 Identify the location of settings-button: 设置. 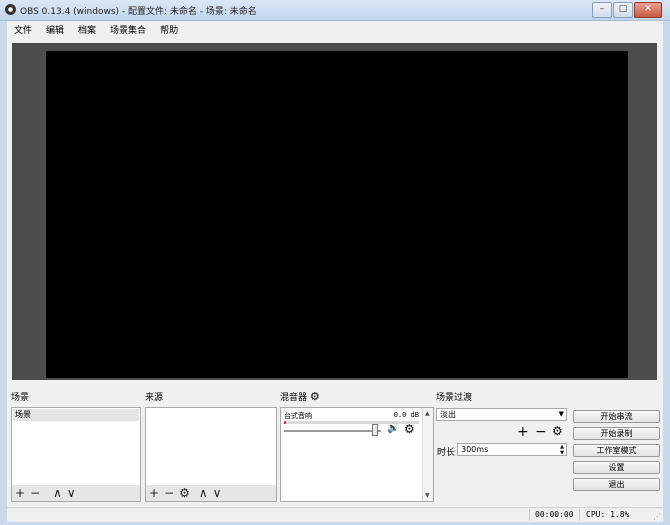
(616, 467).